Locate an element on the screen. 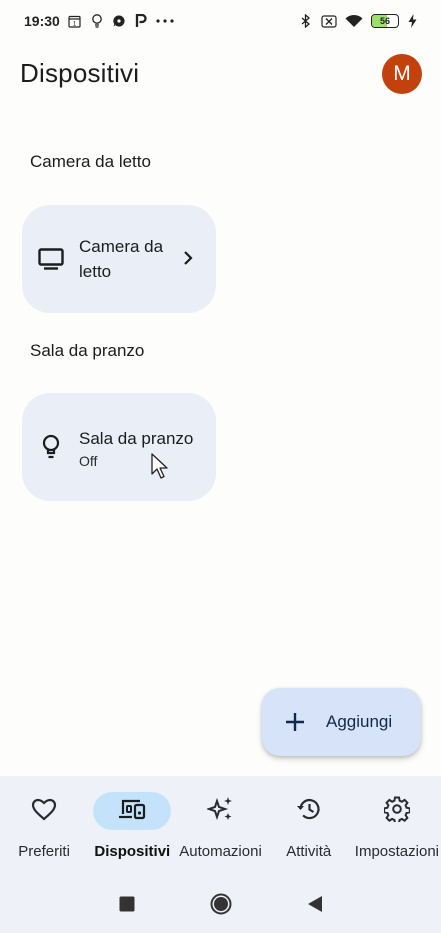  wifi-icon is located at coordinates (354, 21).